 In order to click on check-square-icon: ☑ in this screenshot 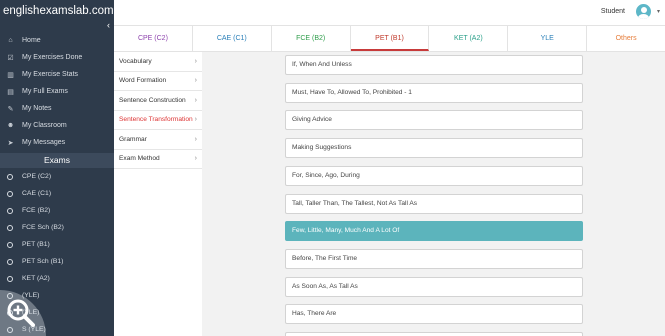, I will do `click(10, 58)`.